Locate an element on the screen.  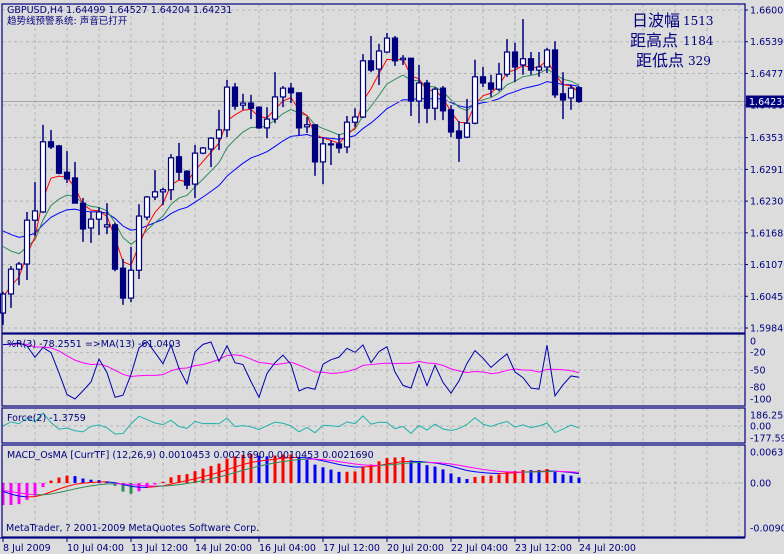
stat-value-from-low: 329 is located at coordinates (699, 61).